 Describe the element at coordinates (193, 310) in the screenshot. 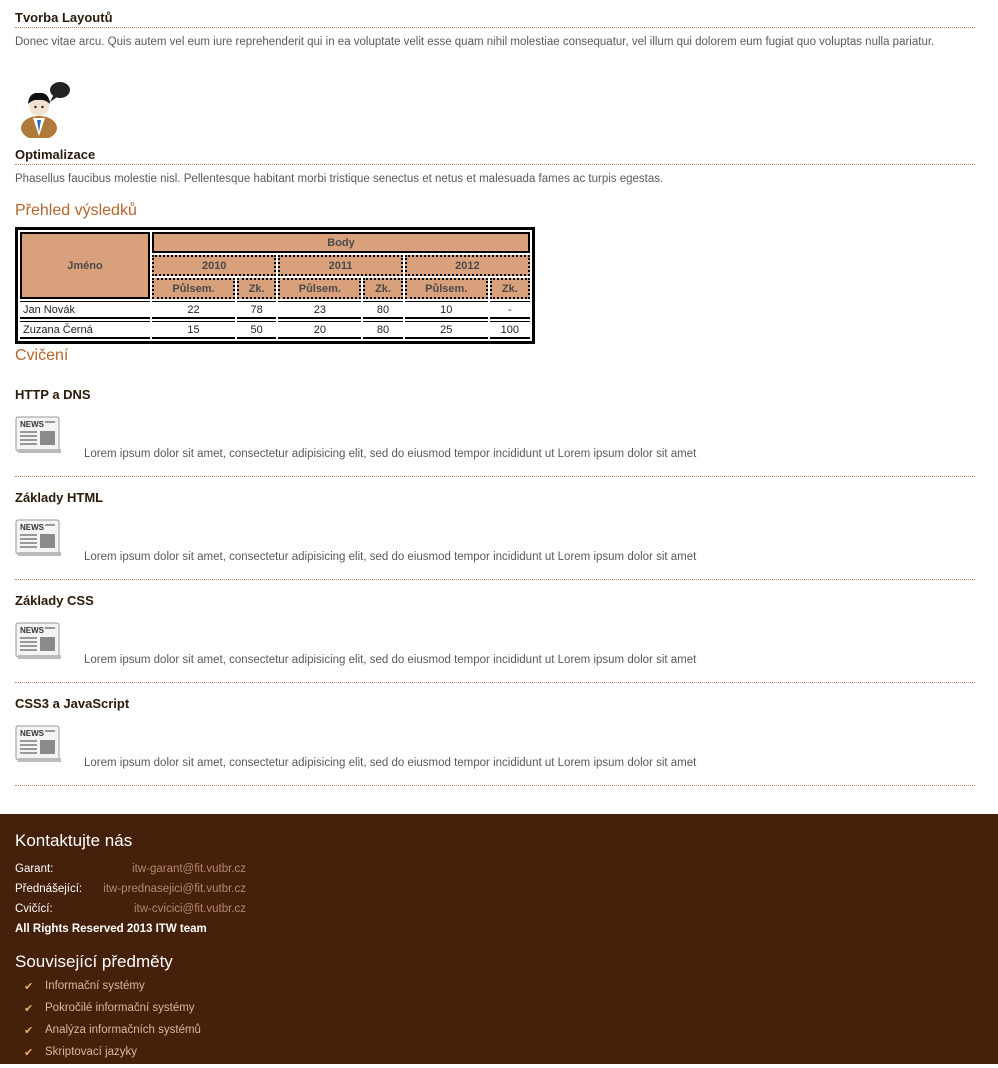

I see `cell-value: 22` at that location.